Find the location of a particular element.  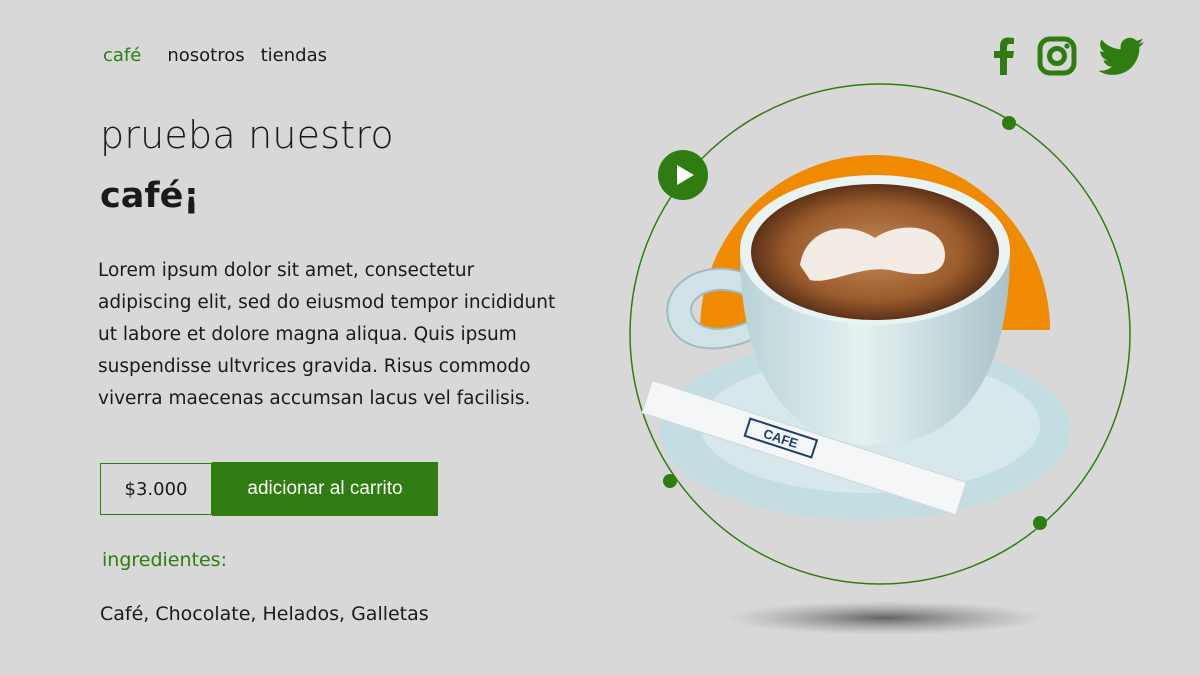

top-nav: café nosotros tiendas is located at coordinates (215, 55).